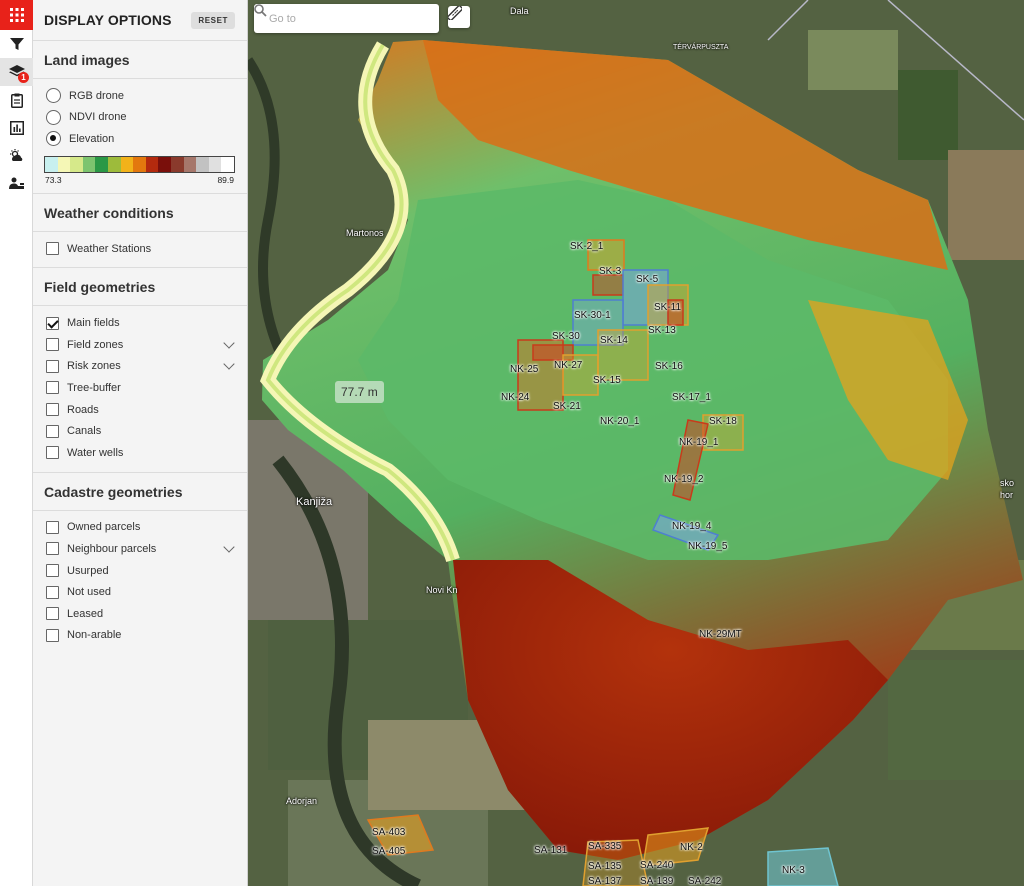 This screenshot has height=886, width=1024. Describe the element at coordinates (16, 156) in the screenshot. I see `weather-icon` at that location.